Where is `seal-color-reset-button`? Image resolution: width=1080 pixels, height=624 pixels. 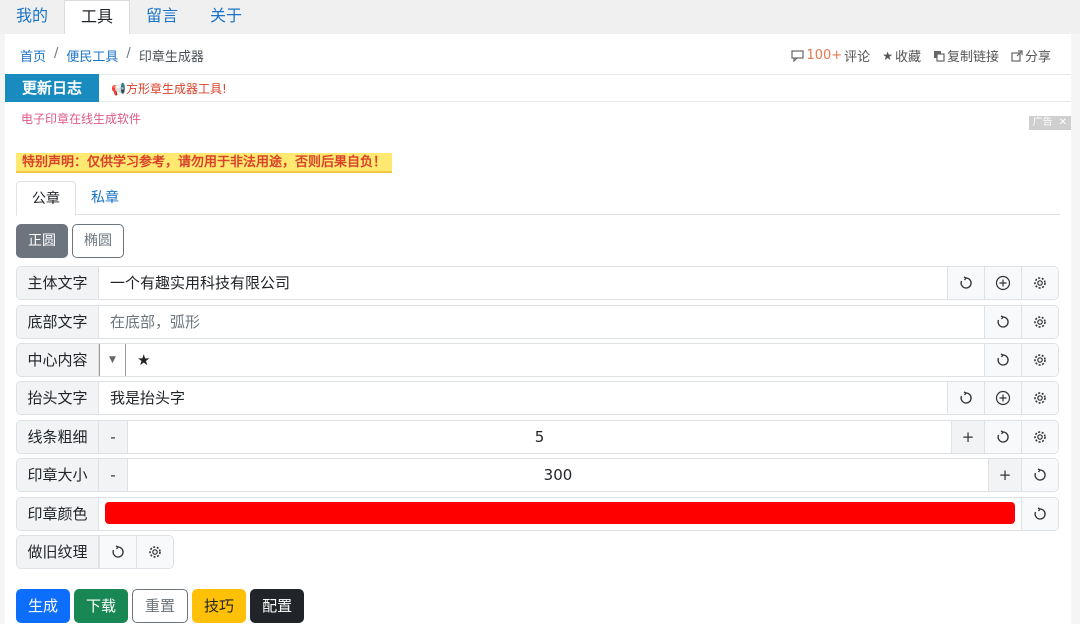
seal-color-reset-button is located at coordinates (1039, 514).